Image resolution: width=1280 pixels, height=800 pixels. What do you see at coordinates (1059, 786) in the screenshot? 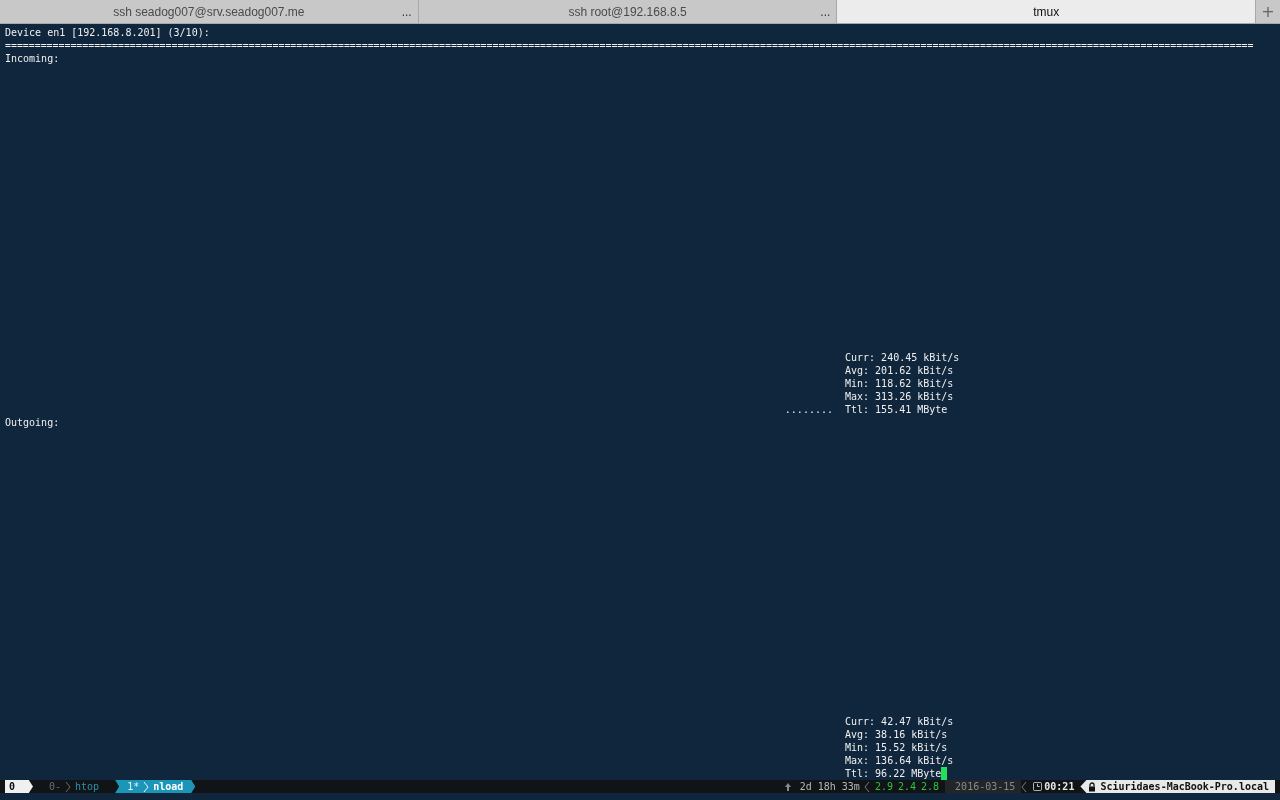
I see `clock-time: 00:21` at bounding box center [1059, 786].